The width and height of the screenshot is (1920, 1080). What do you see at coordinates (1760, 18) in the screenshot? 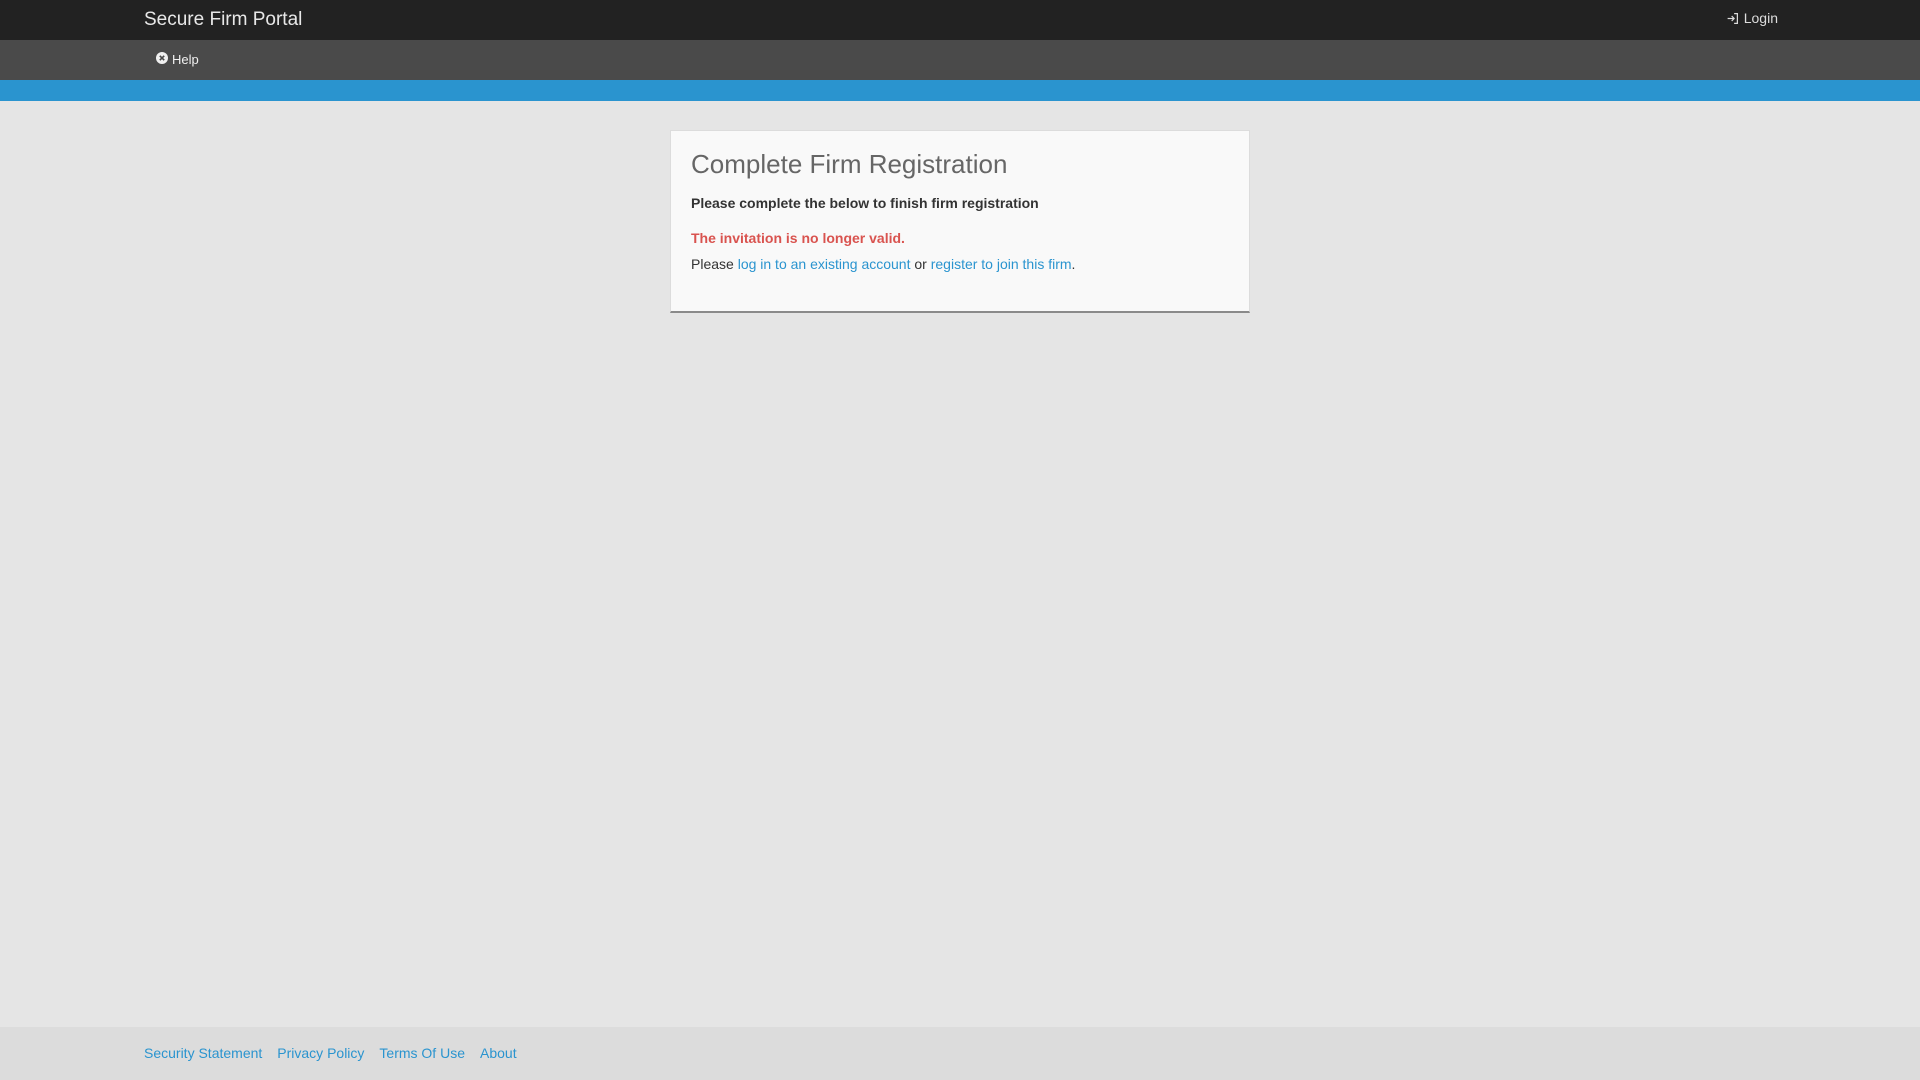
I see `login-label: Login` at bounding box center [1760, 18].